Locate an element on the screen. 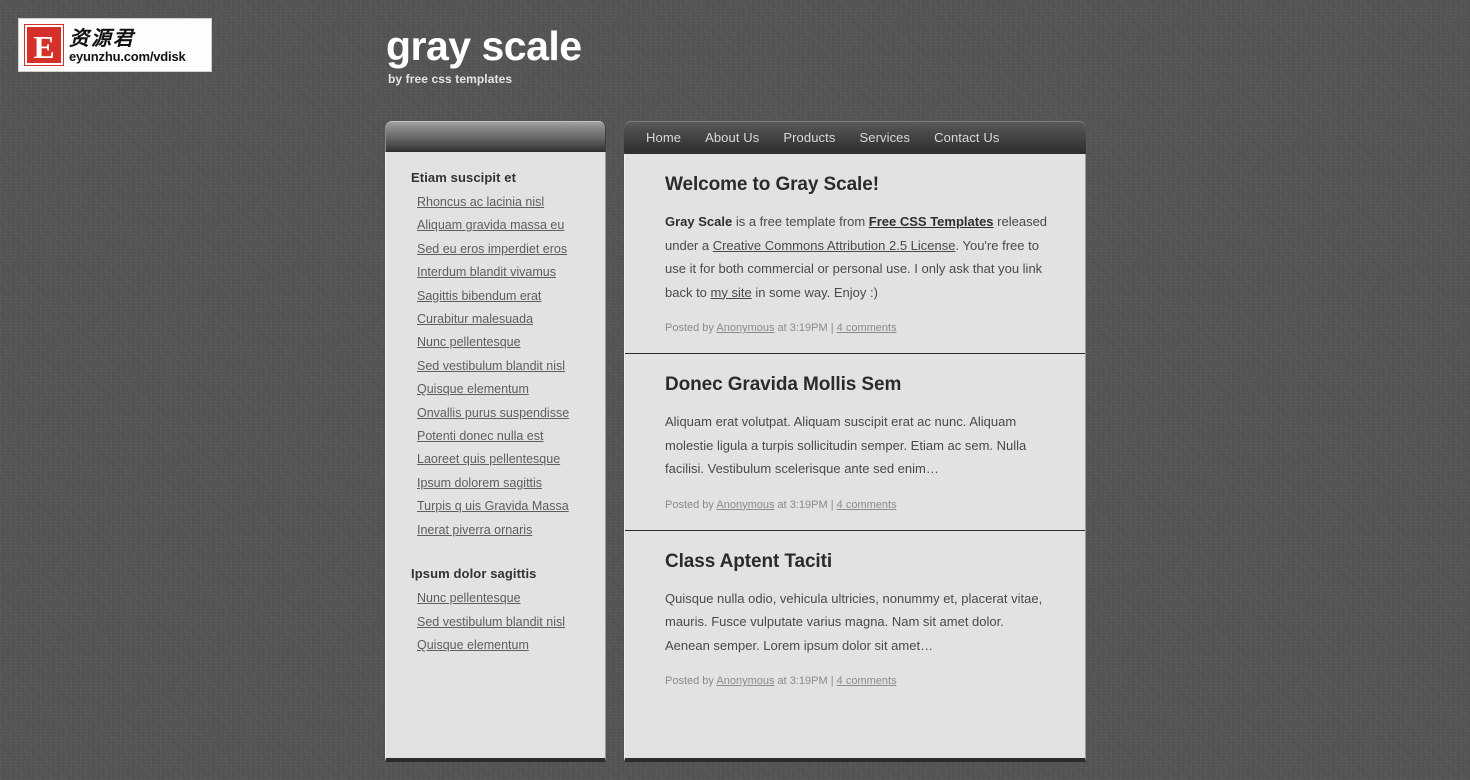  list-item: Turpis q uis Gravida Massa is located at coordinates (503, 506).